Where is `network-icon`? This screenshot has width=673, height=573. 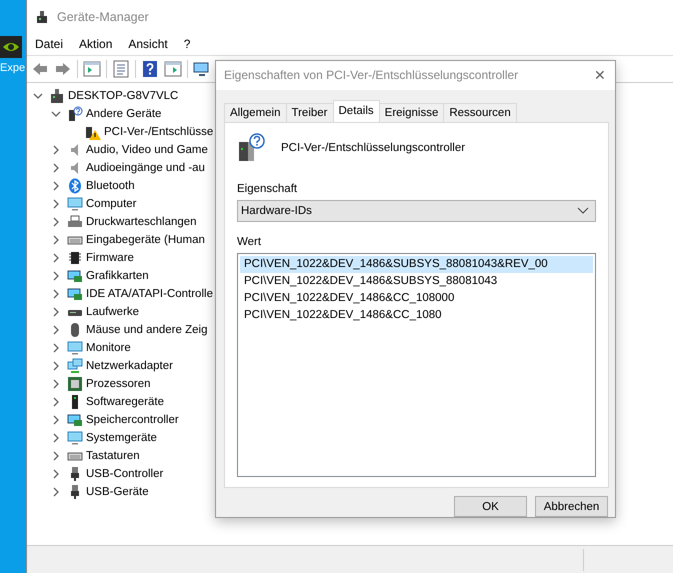 network-icon is located at coordinates (75, 366).